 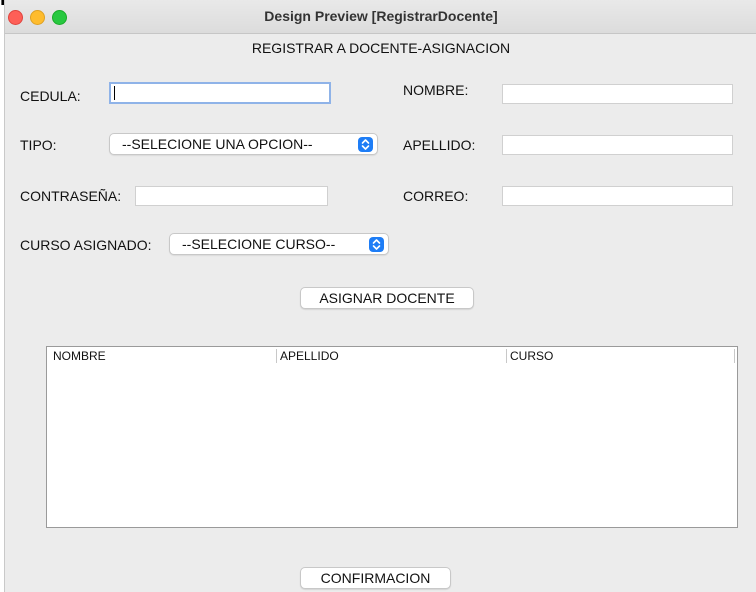 What do you see at coordinates (436, 90) in the screenshot?
I see `nombre-label: NOMBRE:` at bounding box center [436, 90].